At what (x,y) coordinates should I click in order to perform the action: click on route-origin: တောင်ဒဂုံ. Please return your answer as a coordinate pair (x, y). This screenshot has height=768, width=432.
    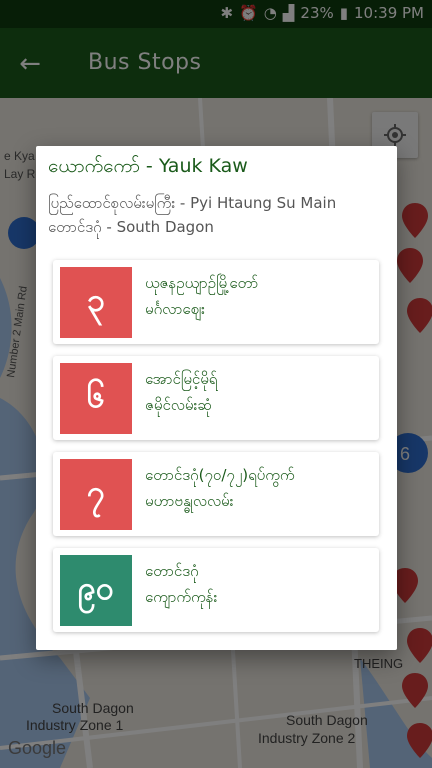
    Looking at the image, I should click on (172, 571).